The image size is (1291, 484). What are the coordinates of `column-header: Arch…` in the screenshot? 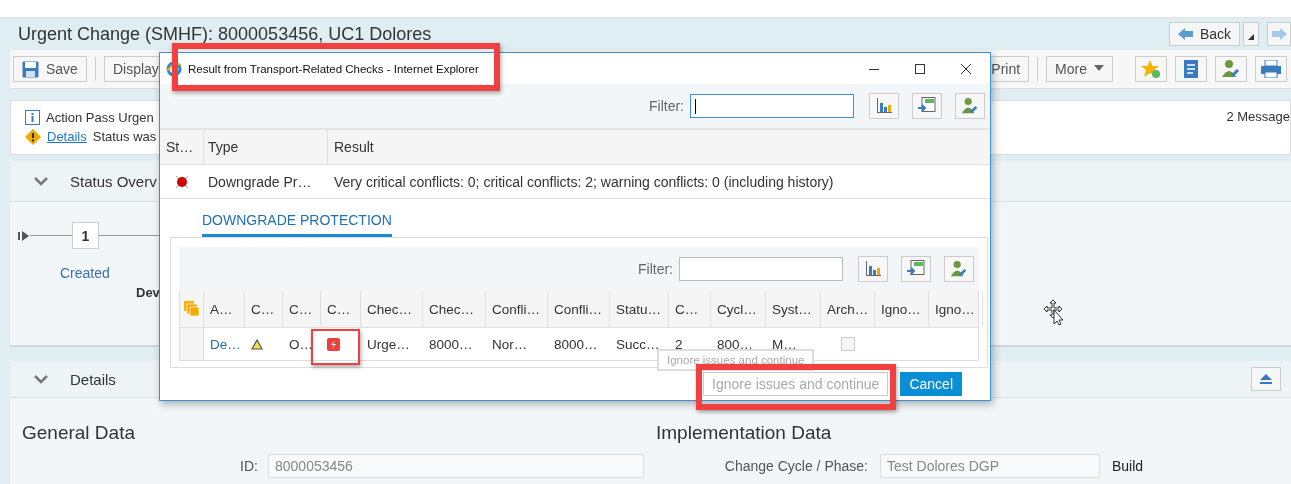 It's located at (848, 309).